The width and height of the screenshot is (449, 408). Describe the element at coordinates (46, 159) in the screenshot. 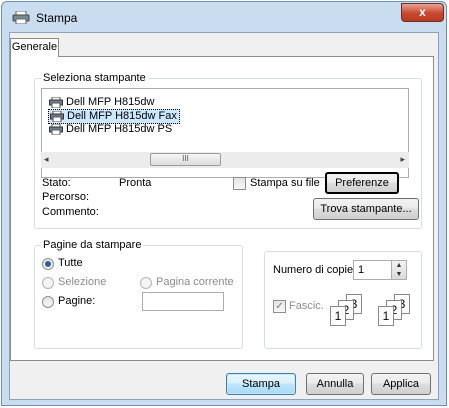

I see `scroll-left-icon: ◂` at that location.